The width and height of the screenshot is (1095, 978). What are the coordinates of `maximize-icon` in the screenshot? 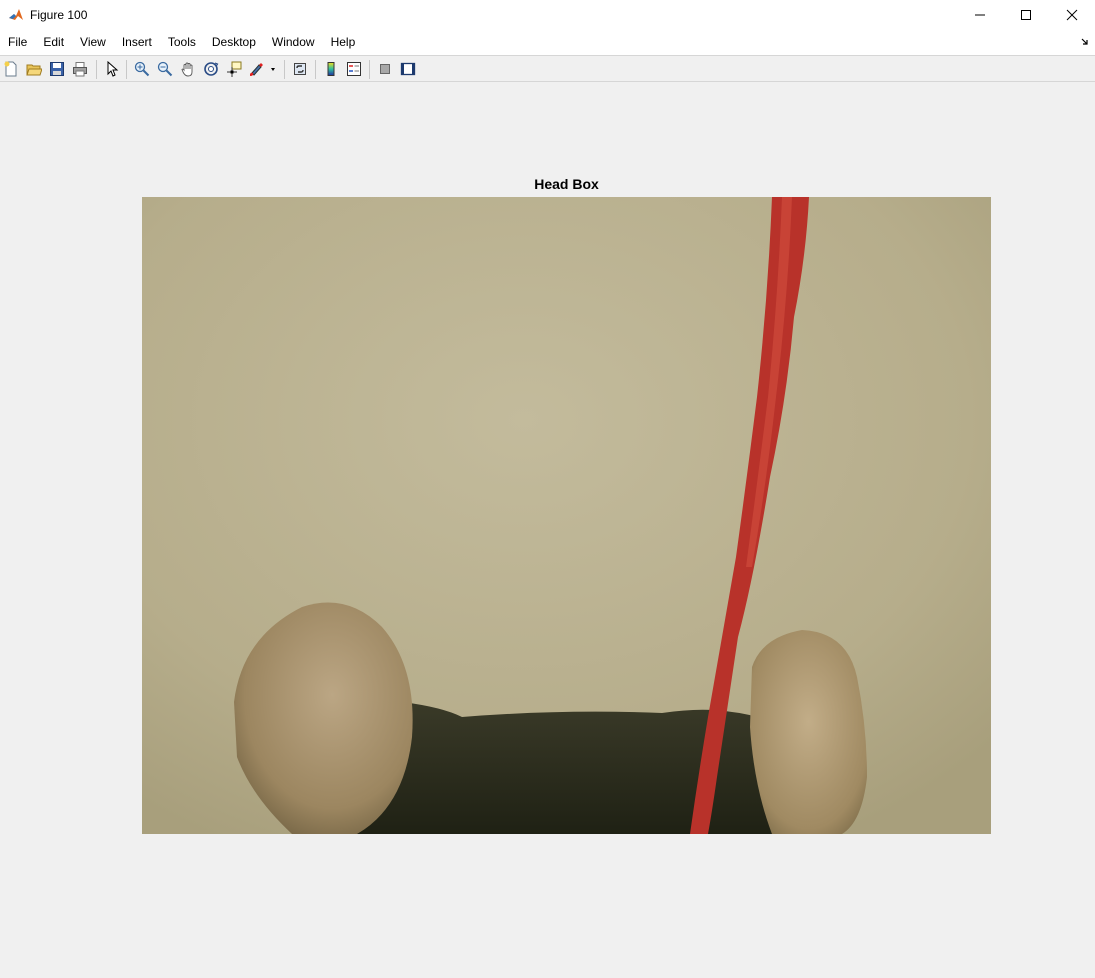 It's located at (1026, 15).